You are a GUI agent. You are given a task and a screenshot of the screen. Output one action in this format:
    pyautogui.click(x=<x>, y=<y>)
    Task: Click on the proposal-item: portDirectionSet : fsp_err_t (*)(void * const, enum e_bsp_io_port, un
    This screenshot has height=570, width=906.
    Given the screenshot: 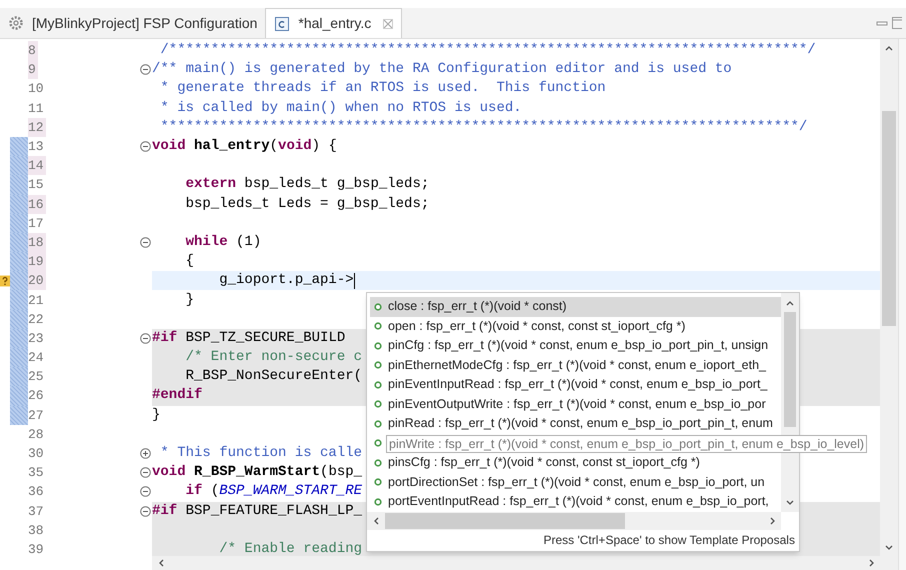 What is the action you would take?
    pyautogui.click(x=575, y=482)
    